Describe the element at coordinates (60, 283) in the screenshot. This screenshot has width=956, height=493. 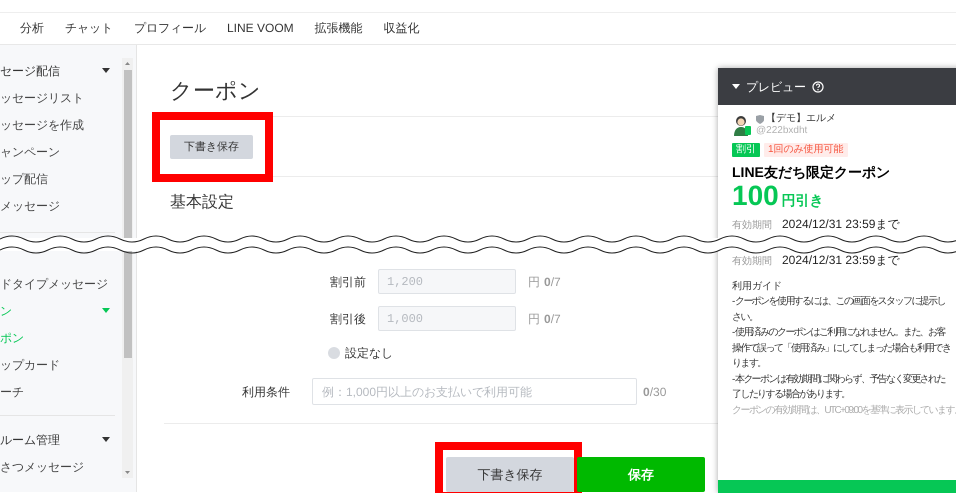
I see `sidebar-item: ドタイプメッセージ` at that location.